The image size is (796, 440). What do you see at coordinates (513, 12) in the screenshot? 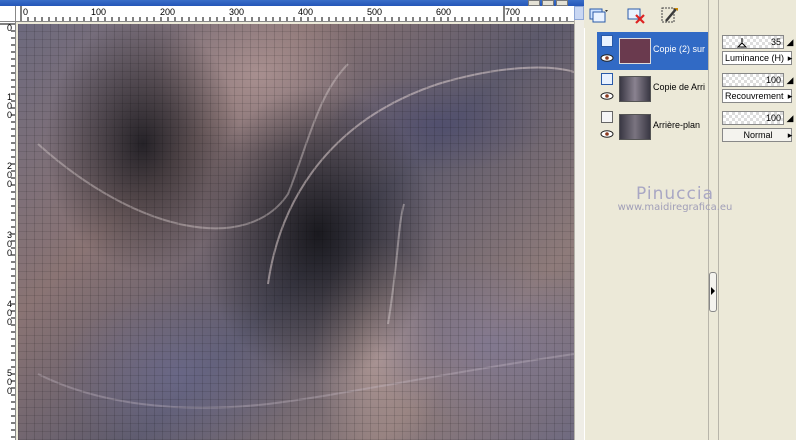
I see `ruler-label: 700` at bounding box center [513, 12].